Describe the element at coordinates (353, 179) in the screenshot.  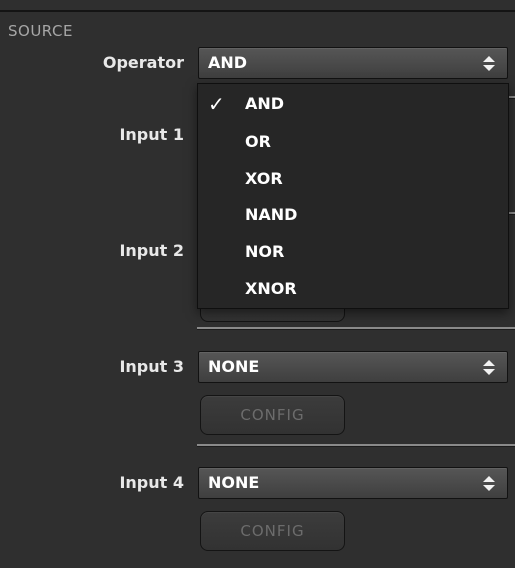
I see `dropdown-option-xor: XOR` at that location.